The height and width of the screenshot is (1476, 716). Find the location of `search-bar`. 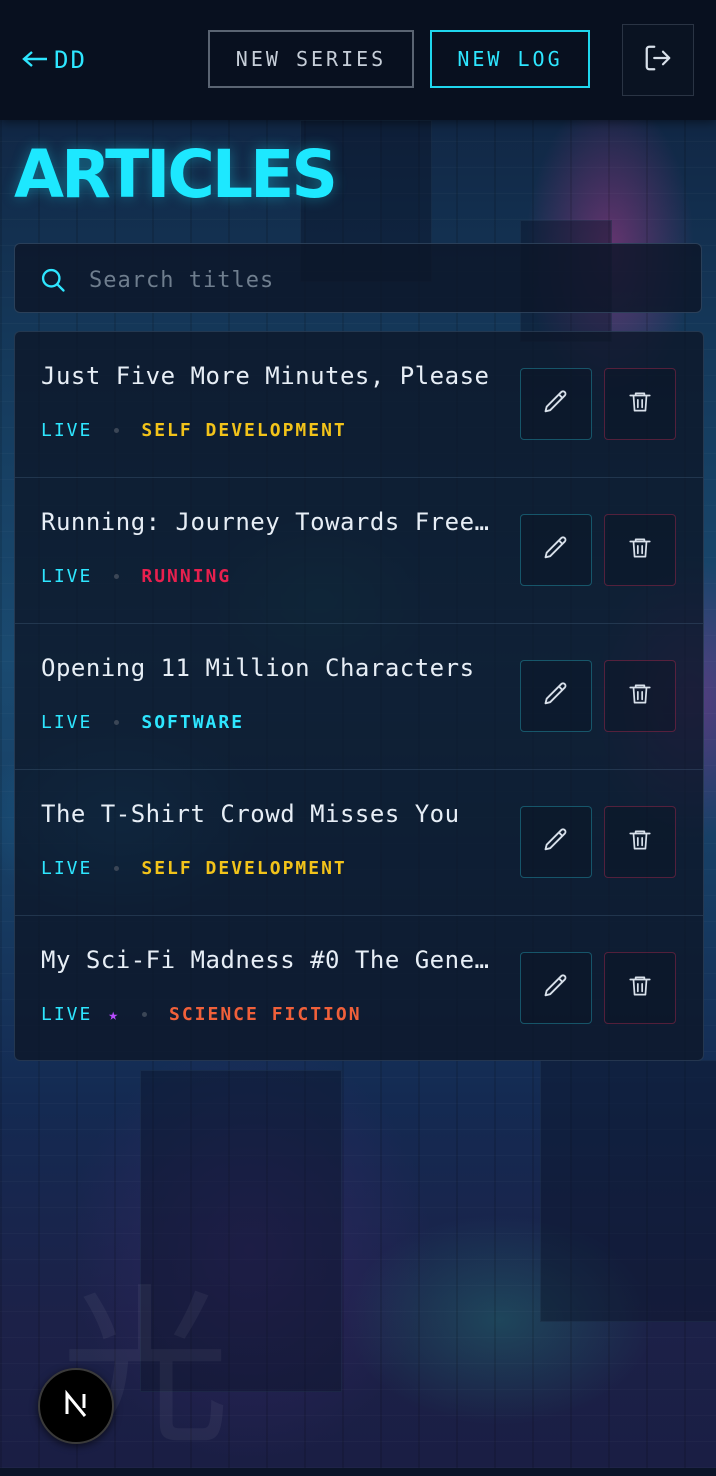

search-bar is located at coordinates (358, 278).